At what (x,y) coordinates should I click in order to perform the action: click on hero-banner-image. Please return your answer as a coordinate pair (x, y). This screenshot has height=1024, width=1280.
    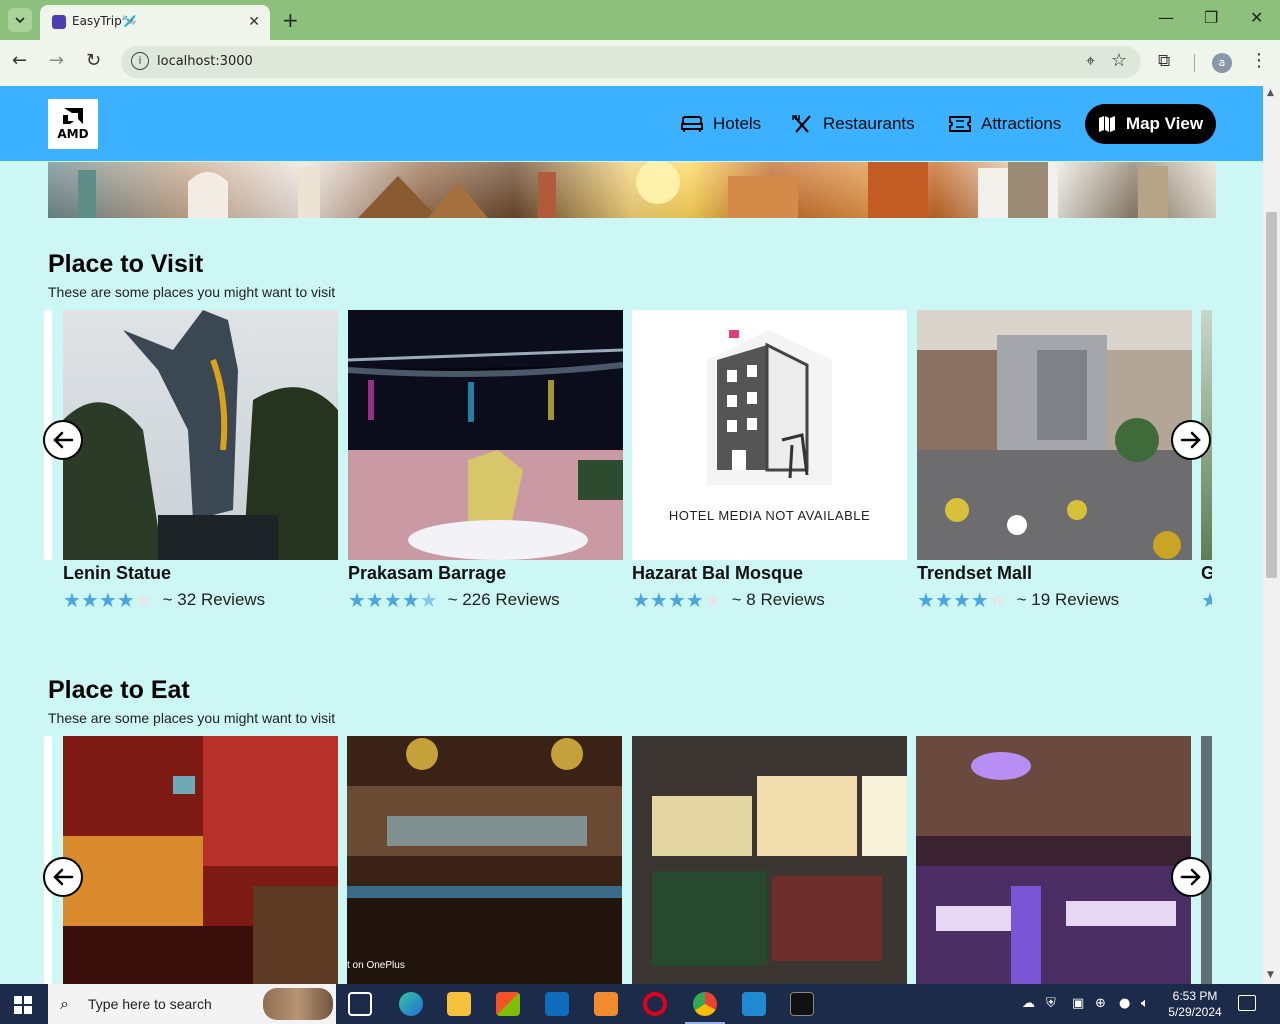
    Looking at the image, I should click on (632, 190).